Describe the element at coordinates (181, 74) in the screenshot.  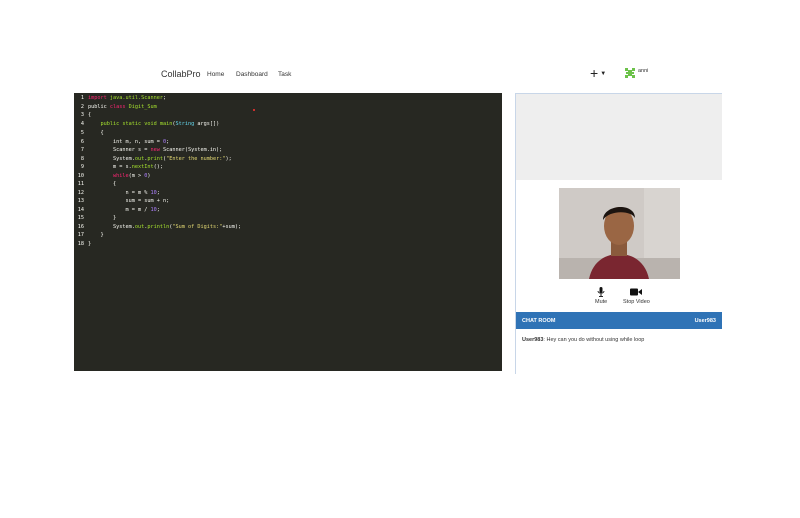
I see `brand-logo: CollabPro` at that location.